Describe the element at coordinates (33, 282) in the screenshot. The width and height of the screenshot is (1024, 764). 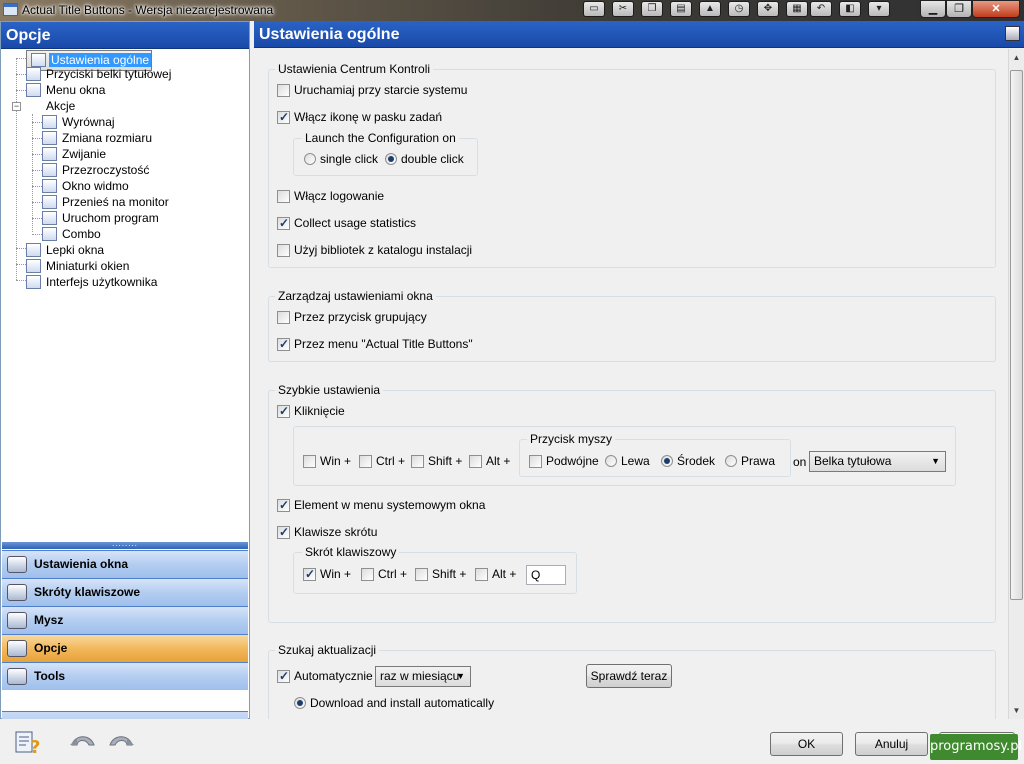
I see `user-interface-icon` at that location.